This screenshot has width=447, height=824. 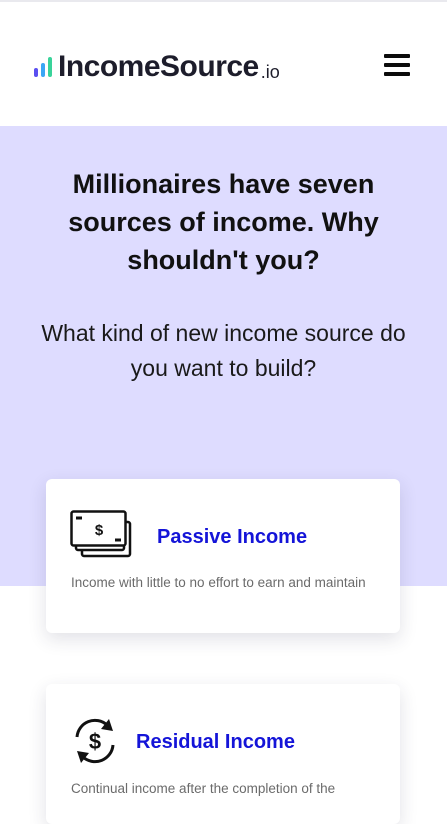 I want to click on recurring-dollar-icon: $, so click(x=95, y=743).